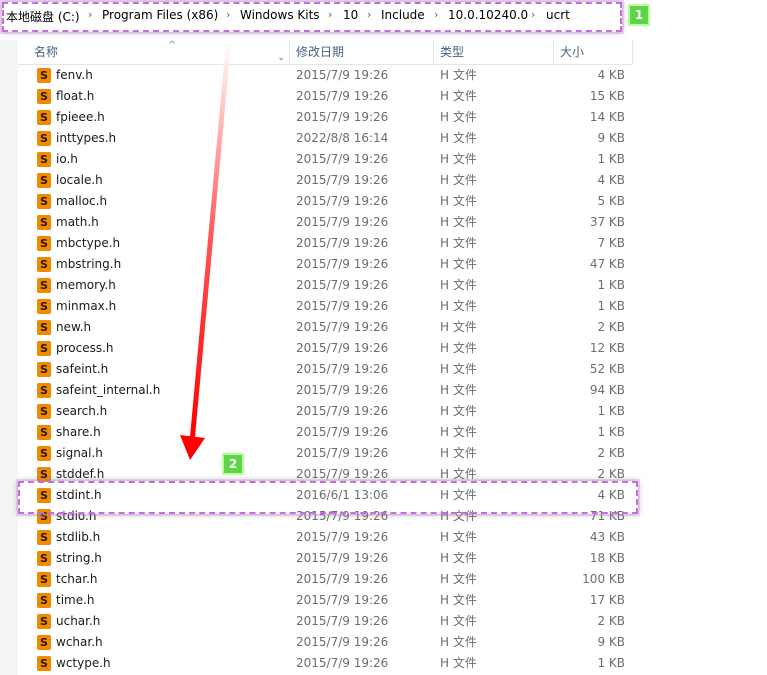  I want to click on file-row: Sio.h 2015/7/9 19:26 H 文件 1 KB, so click(325, 159).